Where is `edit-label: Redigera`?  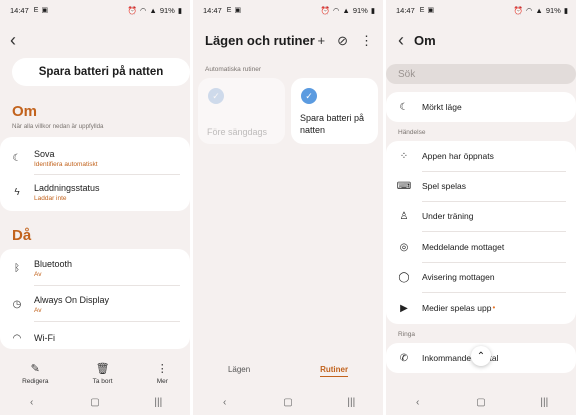 edit-label: Redigera is located at coordinates (35, 381).